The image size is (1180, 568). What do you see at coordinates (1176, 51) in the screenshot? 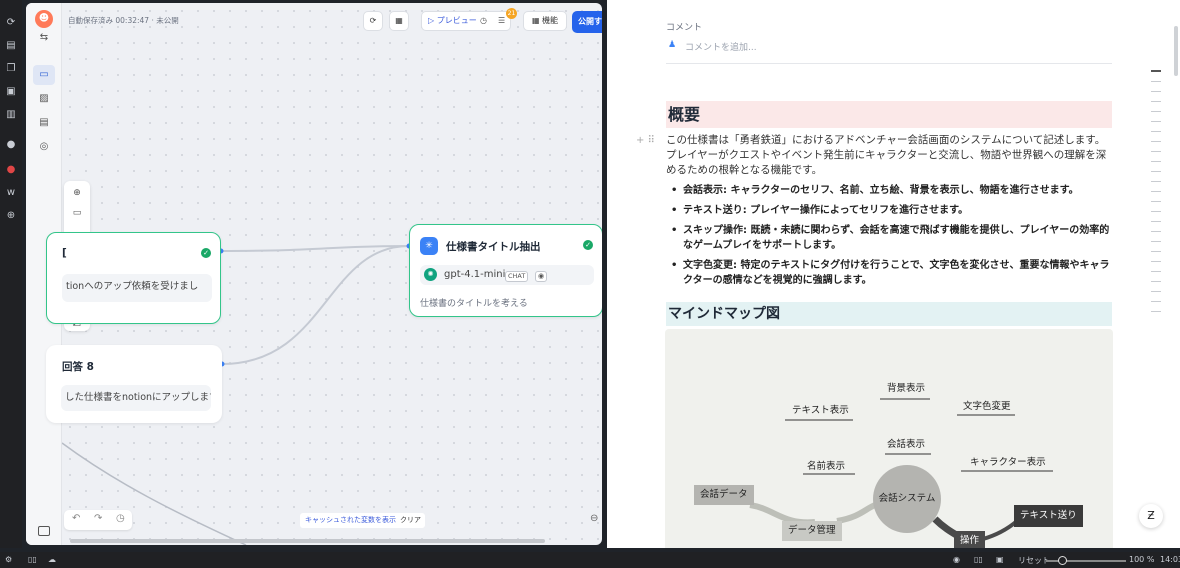
I see `vertical-scrollbar` at bounding box center [1176, 51].